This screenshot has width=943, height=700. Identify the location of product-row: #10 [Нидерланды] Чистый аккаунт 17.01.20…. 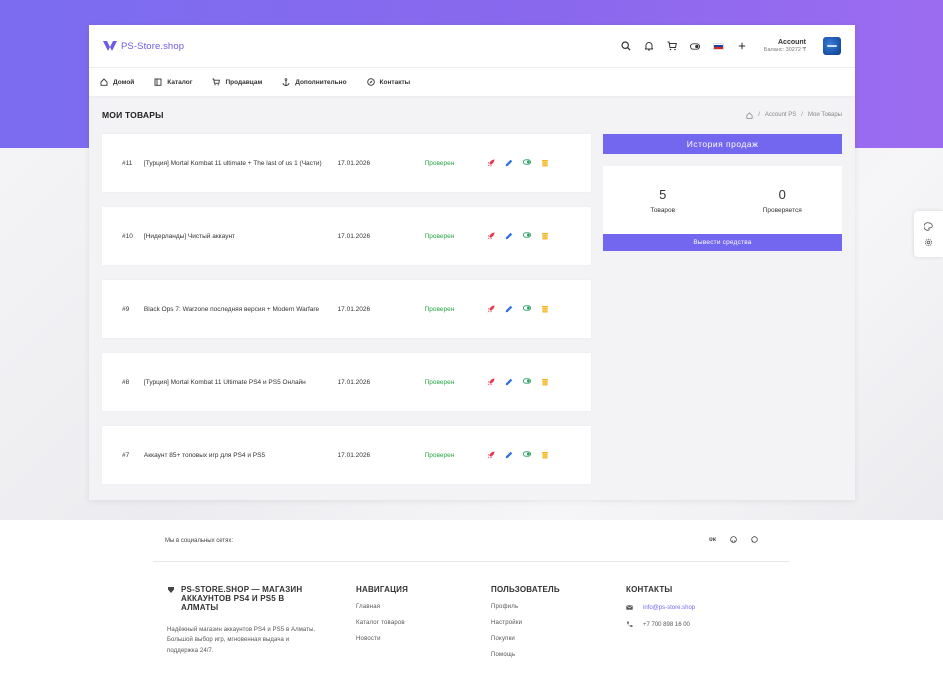
(346, 236).